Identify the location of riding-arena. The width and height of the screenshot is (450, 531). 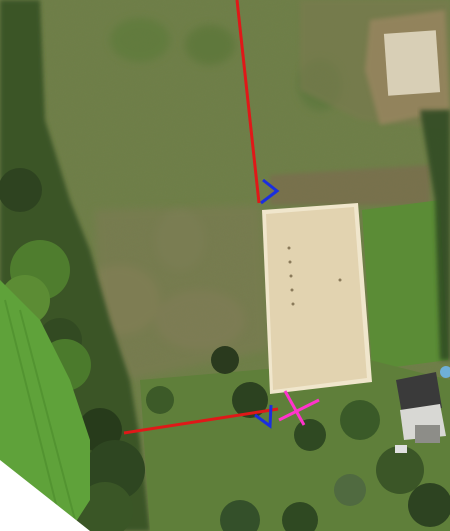
(316, 298).